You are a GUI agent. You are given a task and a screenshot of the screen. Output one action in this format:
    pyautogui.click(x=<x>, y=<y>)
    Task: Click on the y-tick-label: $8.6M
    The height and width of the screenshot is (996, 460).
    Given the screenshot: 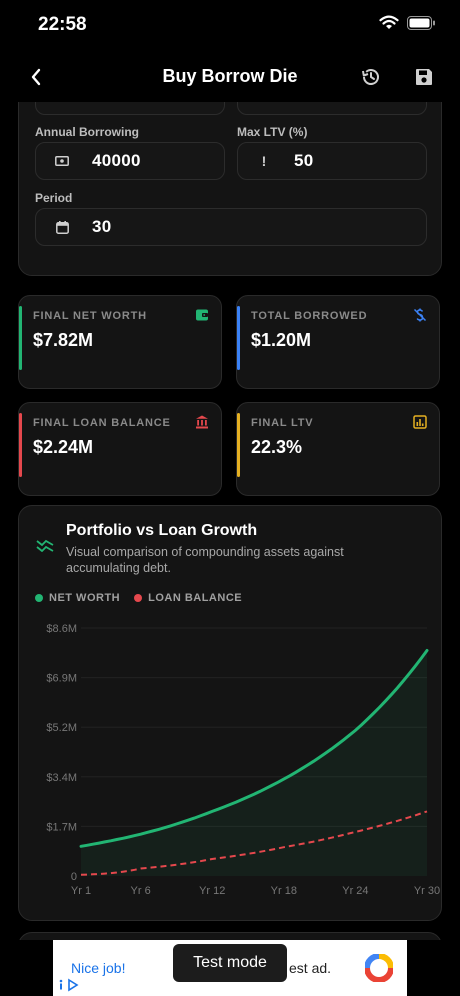 What is the action you would take?
    pyautogui.click(x=61, y=629)
    